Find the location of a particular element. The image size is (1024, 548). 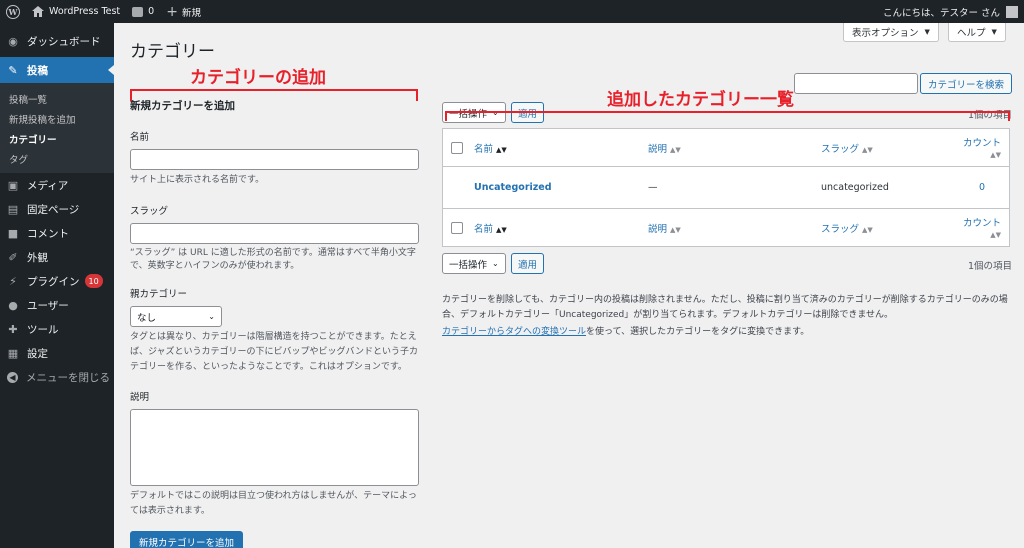

home-icon is located at coordinates (38, 11).